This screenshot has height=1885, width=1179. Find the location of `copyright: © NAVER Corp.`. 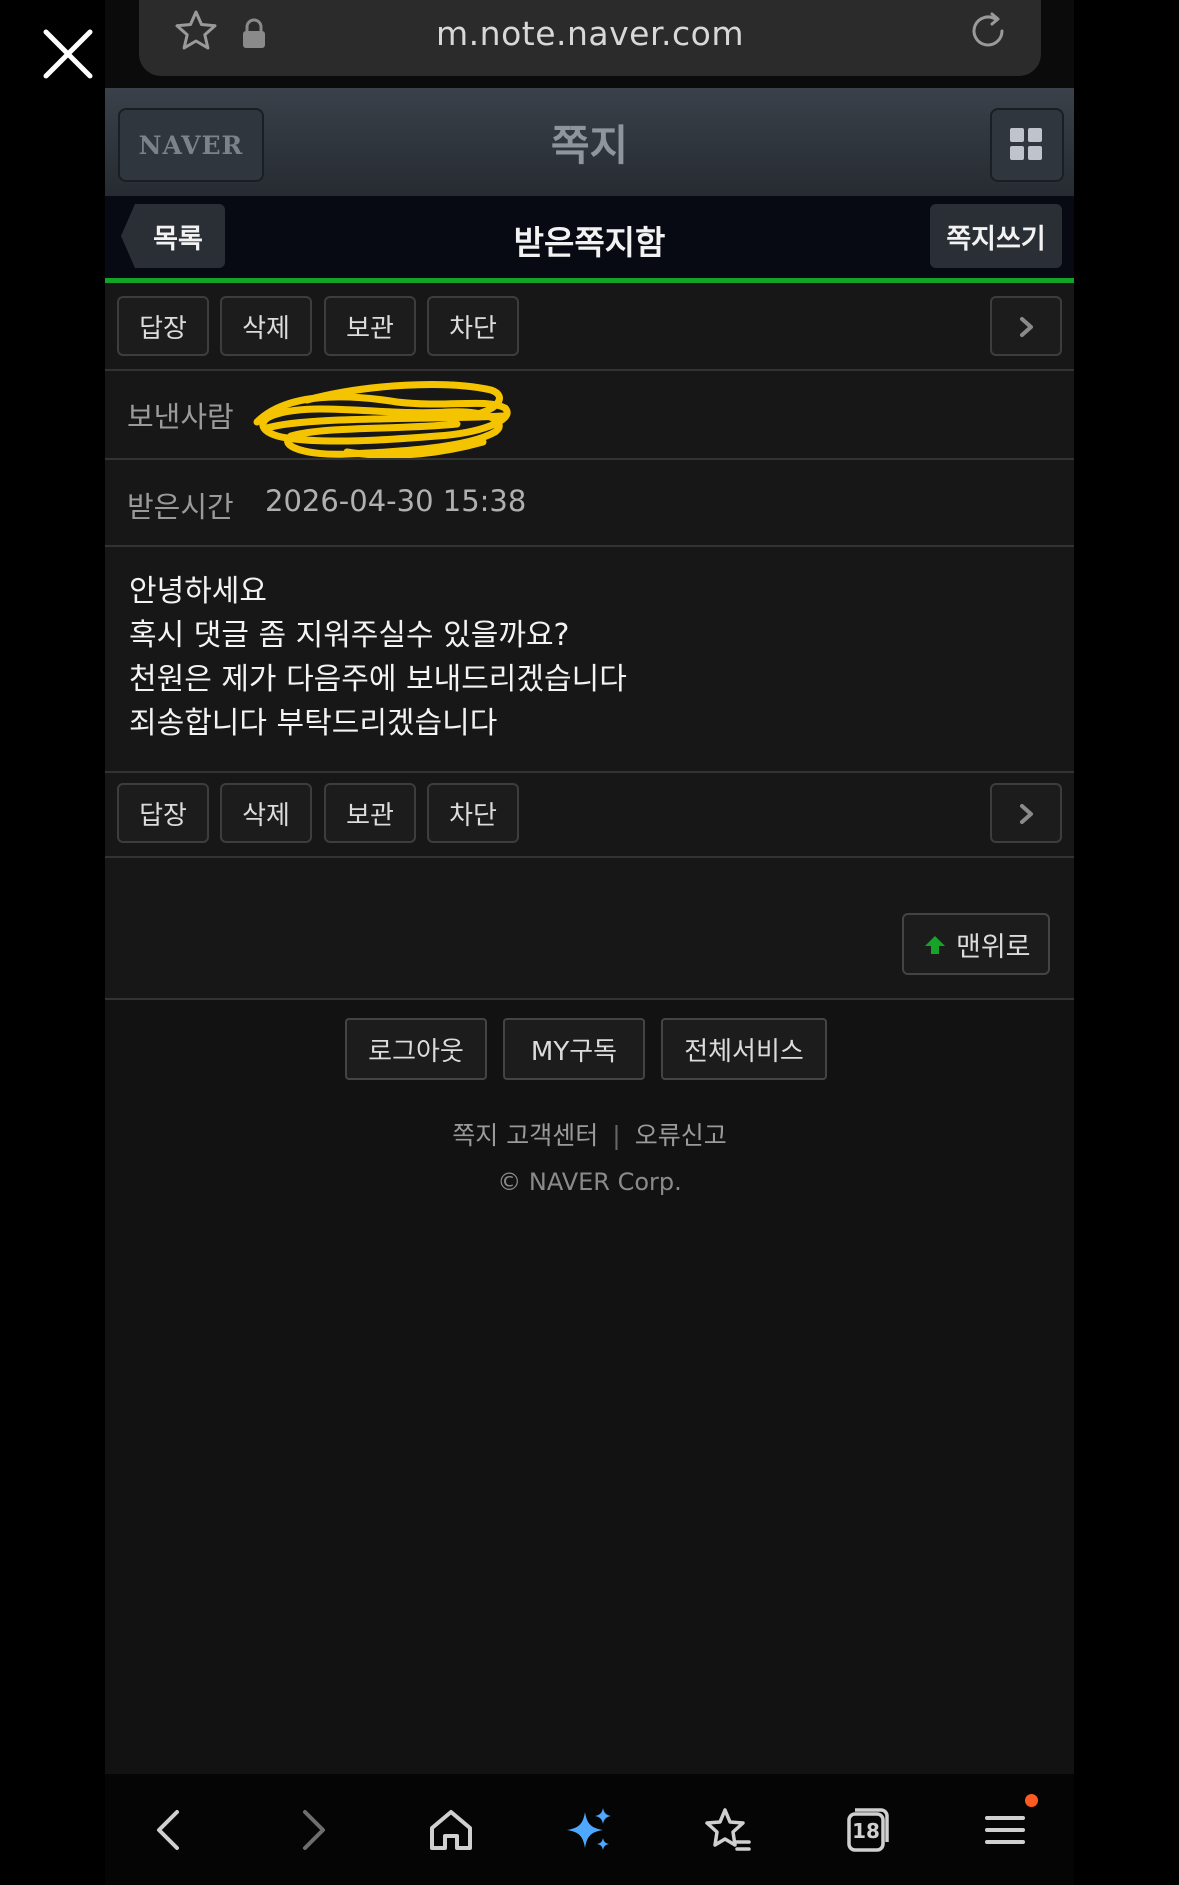

copyright: © NAVER Corp. is located at coordinates (589, 1182).